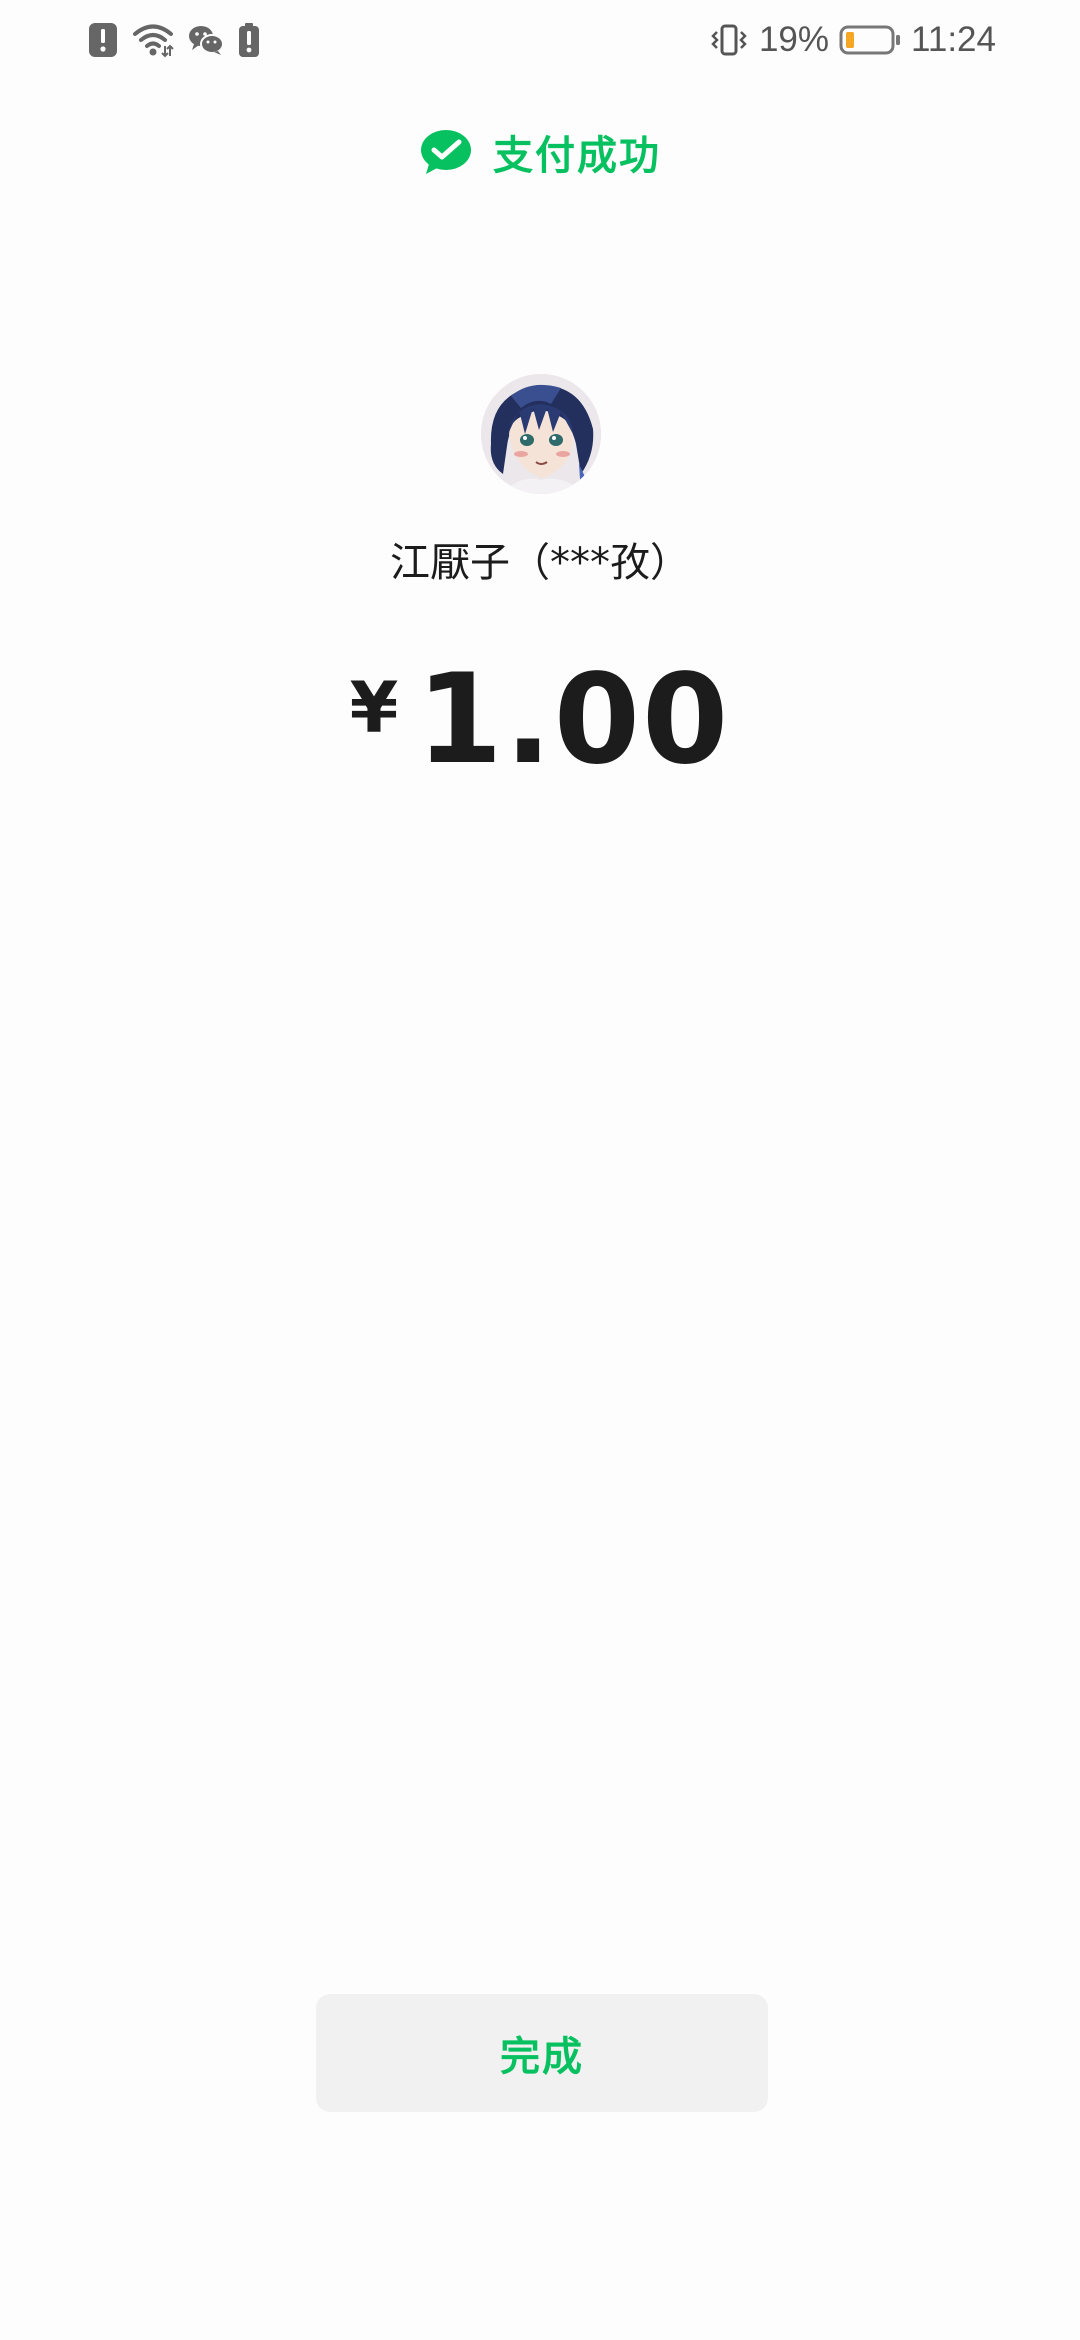 The width and height of the screenshot is (1080, 2340). Describe the element at coordinates (446, 152) in the screenshot. I see `wechat-pay-check-icon` at that location.